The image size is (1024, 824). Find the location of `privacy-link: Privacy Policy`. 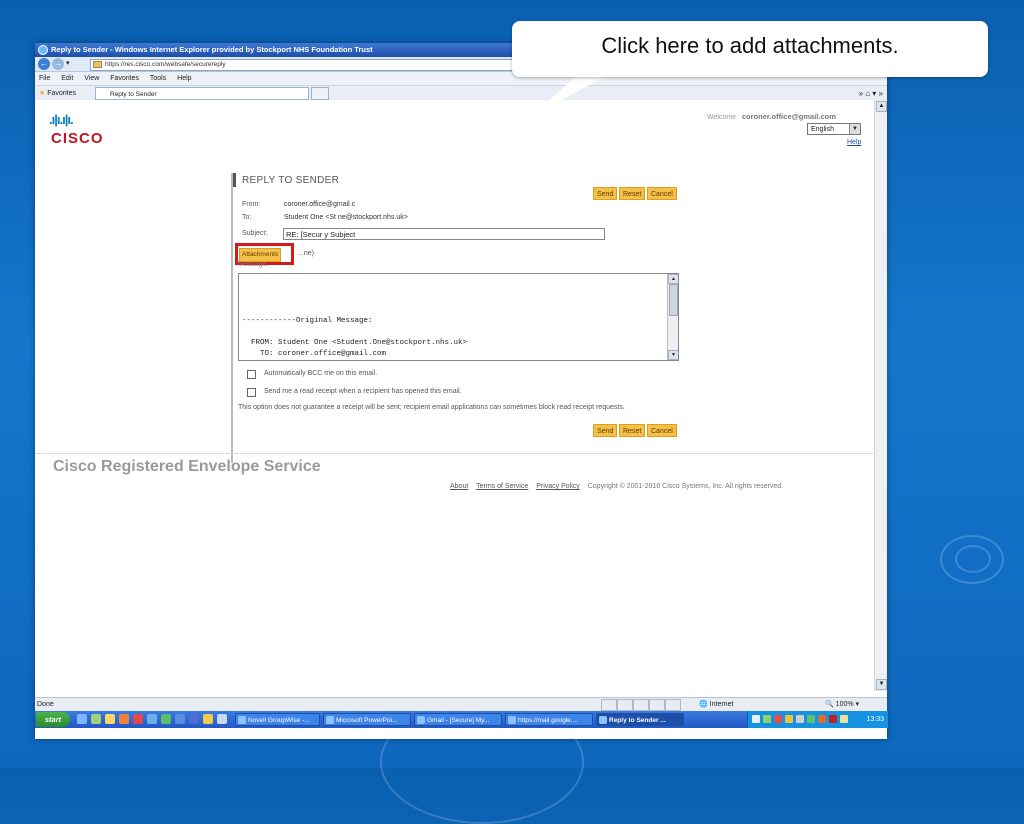

privacy-link: Privacy Policy is located at coordinates (558, 486).